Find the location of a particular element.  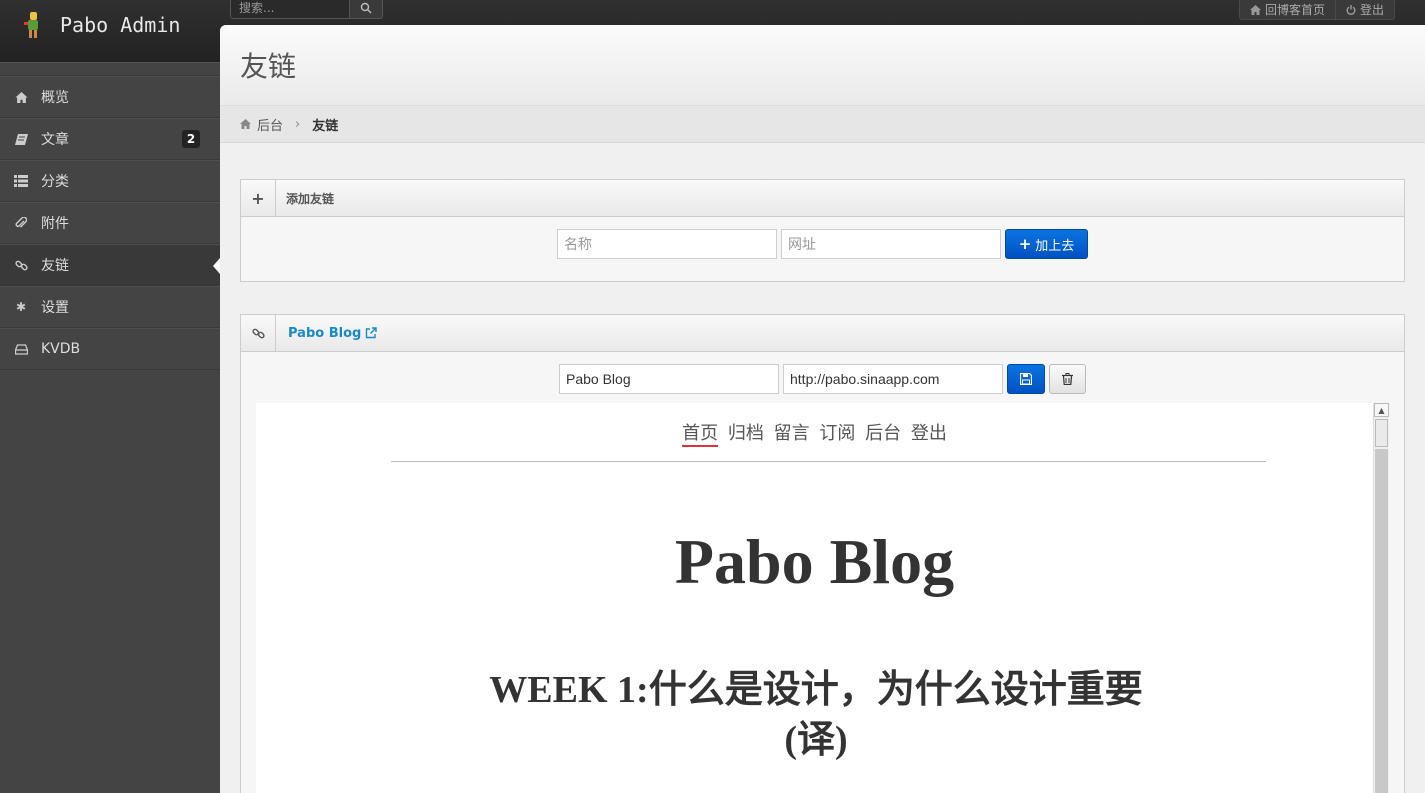

link-item-title-text: Pabo Blog is located at coordinates (325, 333).